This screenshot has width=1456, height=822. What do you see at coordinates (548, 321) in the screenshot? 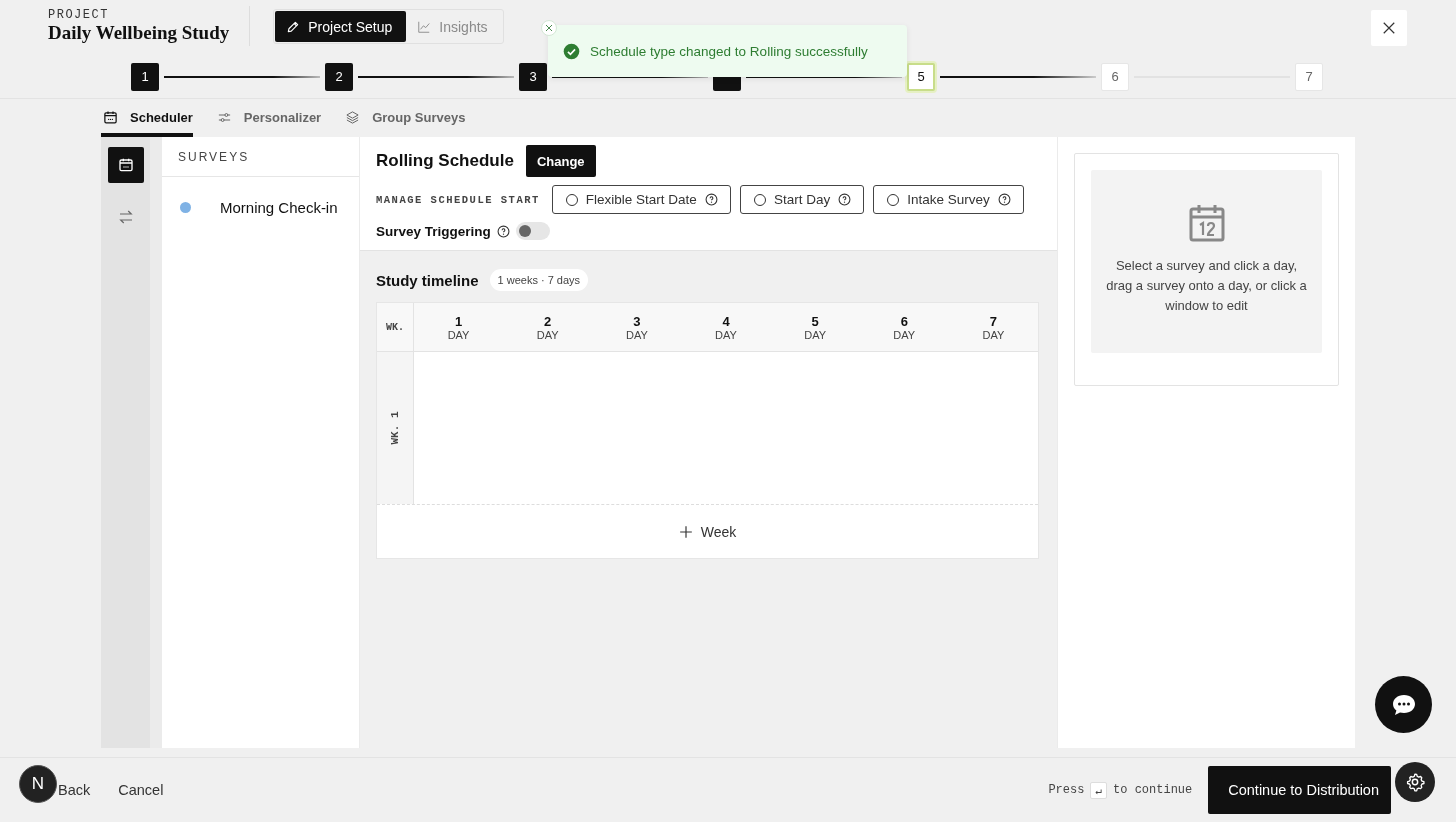
I see `day-number: 2` at bounding box center [548, 321].